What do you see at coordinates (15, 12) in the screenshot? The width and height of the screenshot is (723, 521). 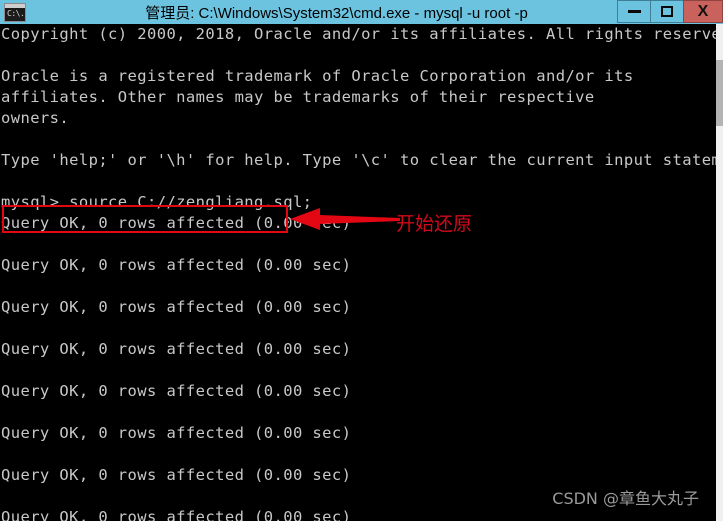 I see `cmd-console-icon` at bounding box center [15, 12].